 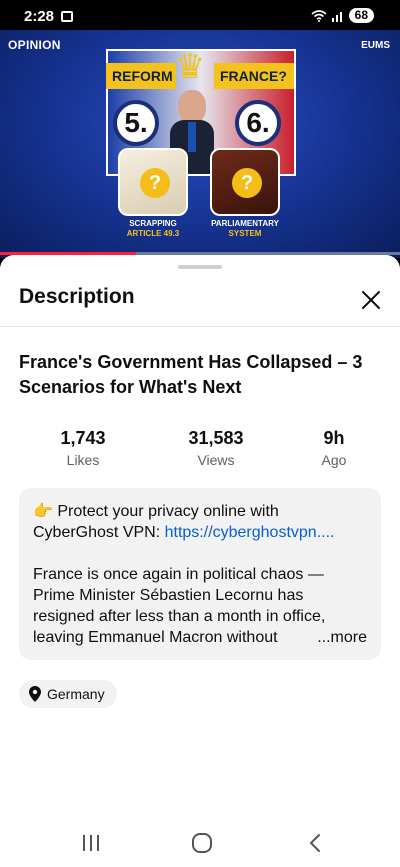 What do you see at coordinates (77, 296) in the screenshot?
I see `sheet-title: Description` at bounding box center [77, 296].